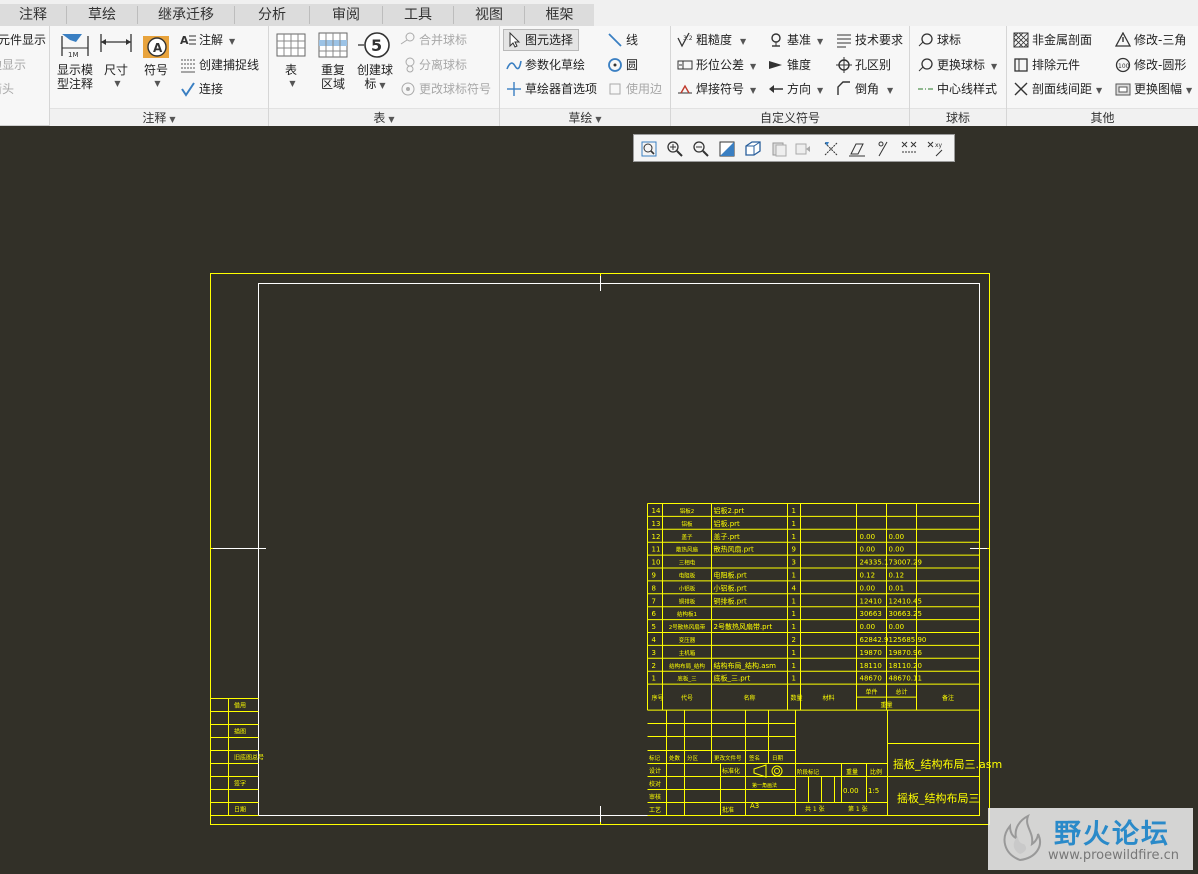  I want to click on bom-row-name: 铜排板.prt, so click(731, 600).